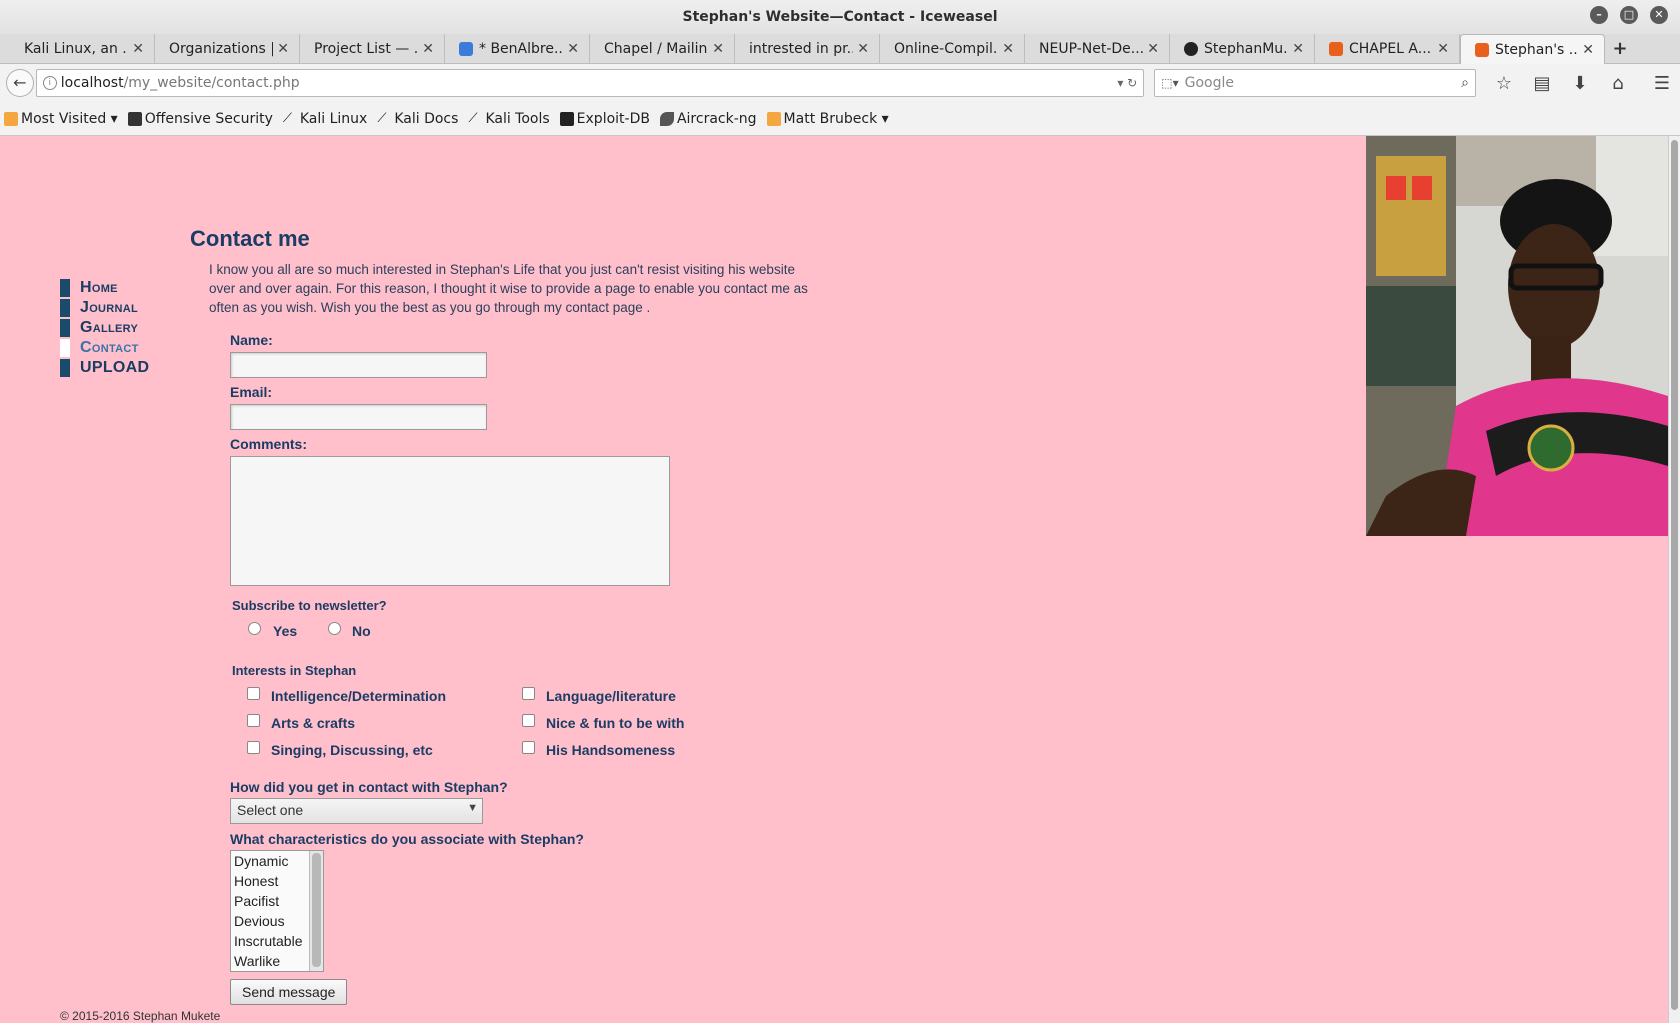 The width and height of the screenshot is (1680, 1023). What do you see at coordinates (208, 118) in the screenshot?
I see `bookmark-label: Offensive Security` at bounding box center [208, 118].